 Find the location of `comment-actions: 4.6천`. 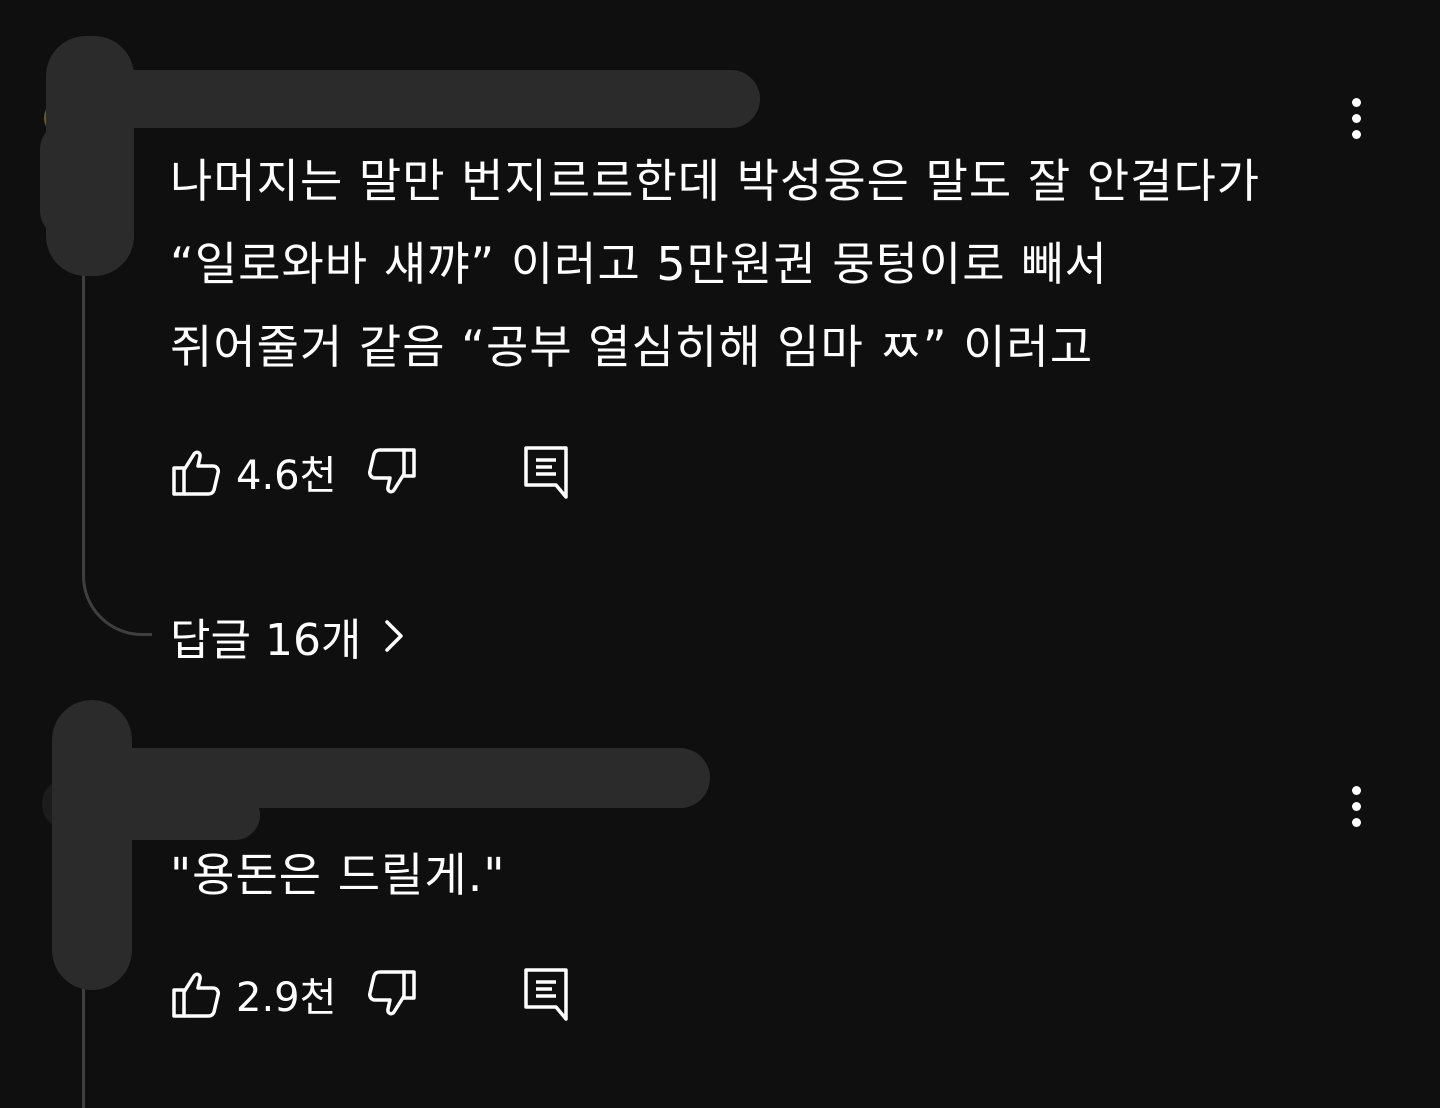

comment-actions: 4.6천 is located at coordinates (371, 472).